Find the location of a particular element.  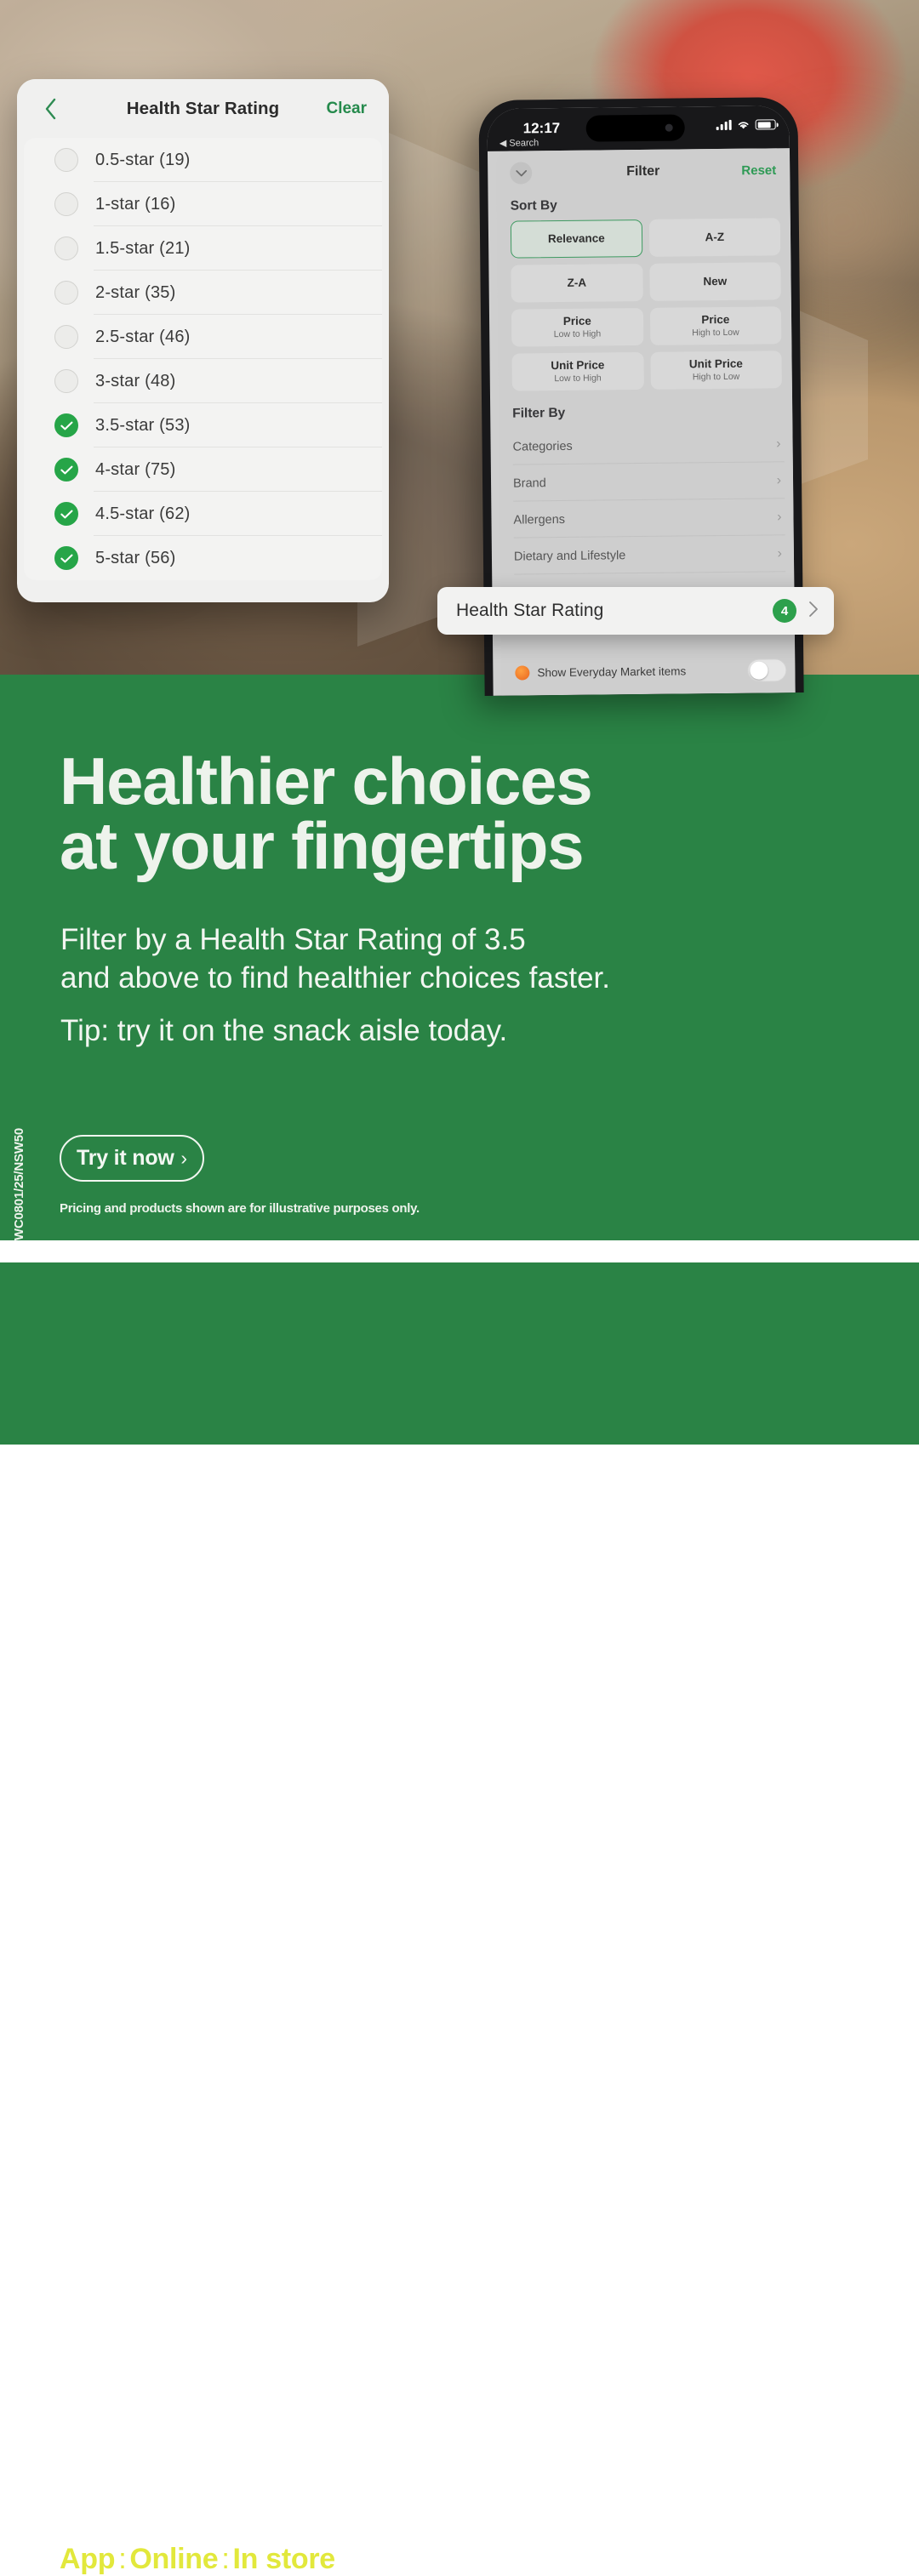

body-line-3: Tip: try it on the snack aisle today. is located at coordinates (284, 1030).